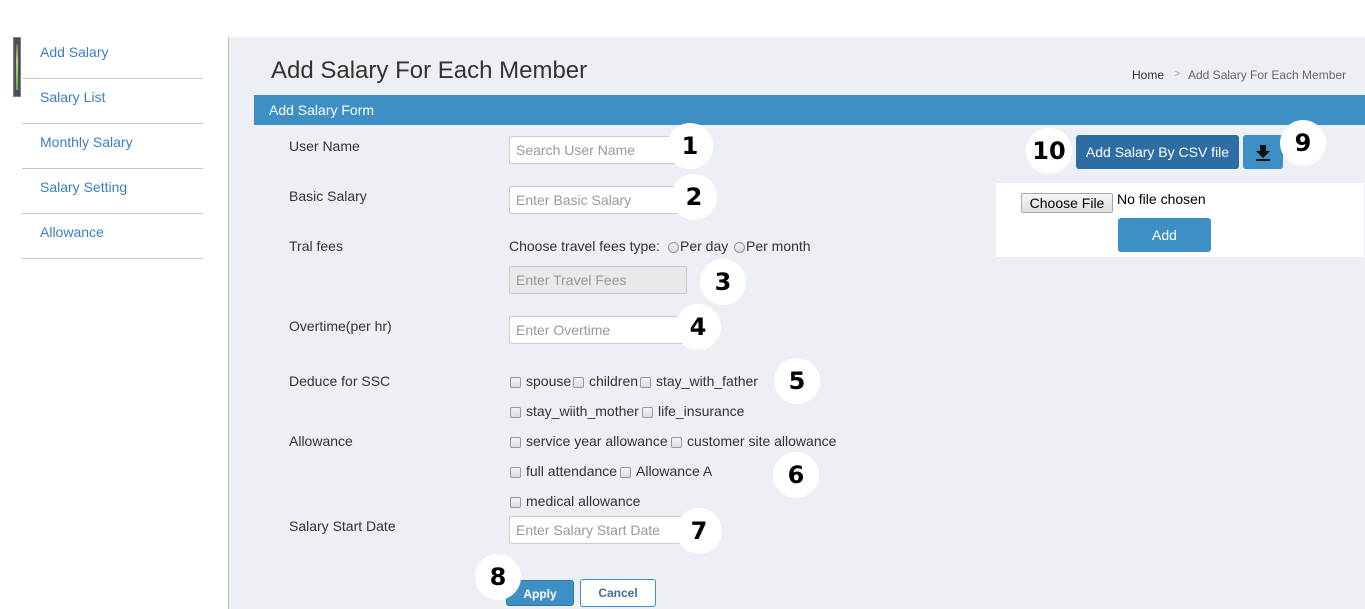  What do you see at coordinates (342, 526) in the screenshot?
I see `salary-start-date-label: Salary Start Date` at bounding box center [342, 526].